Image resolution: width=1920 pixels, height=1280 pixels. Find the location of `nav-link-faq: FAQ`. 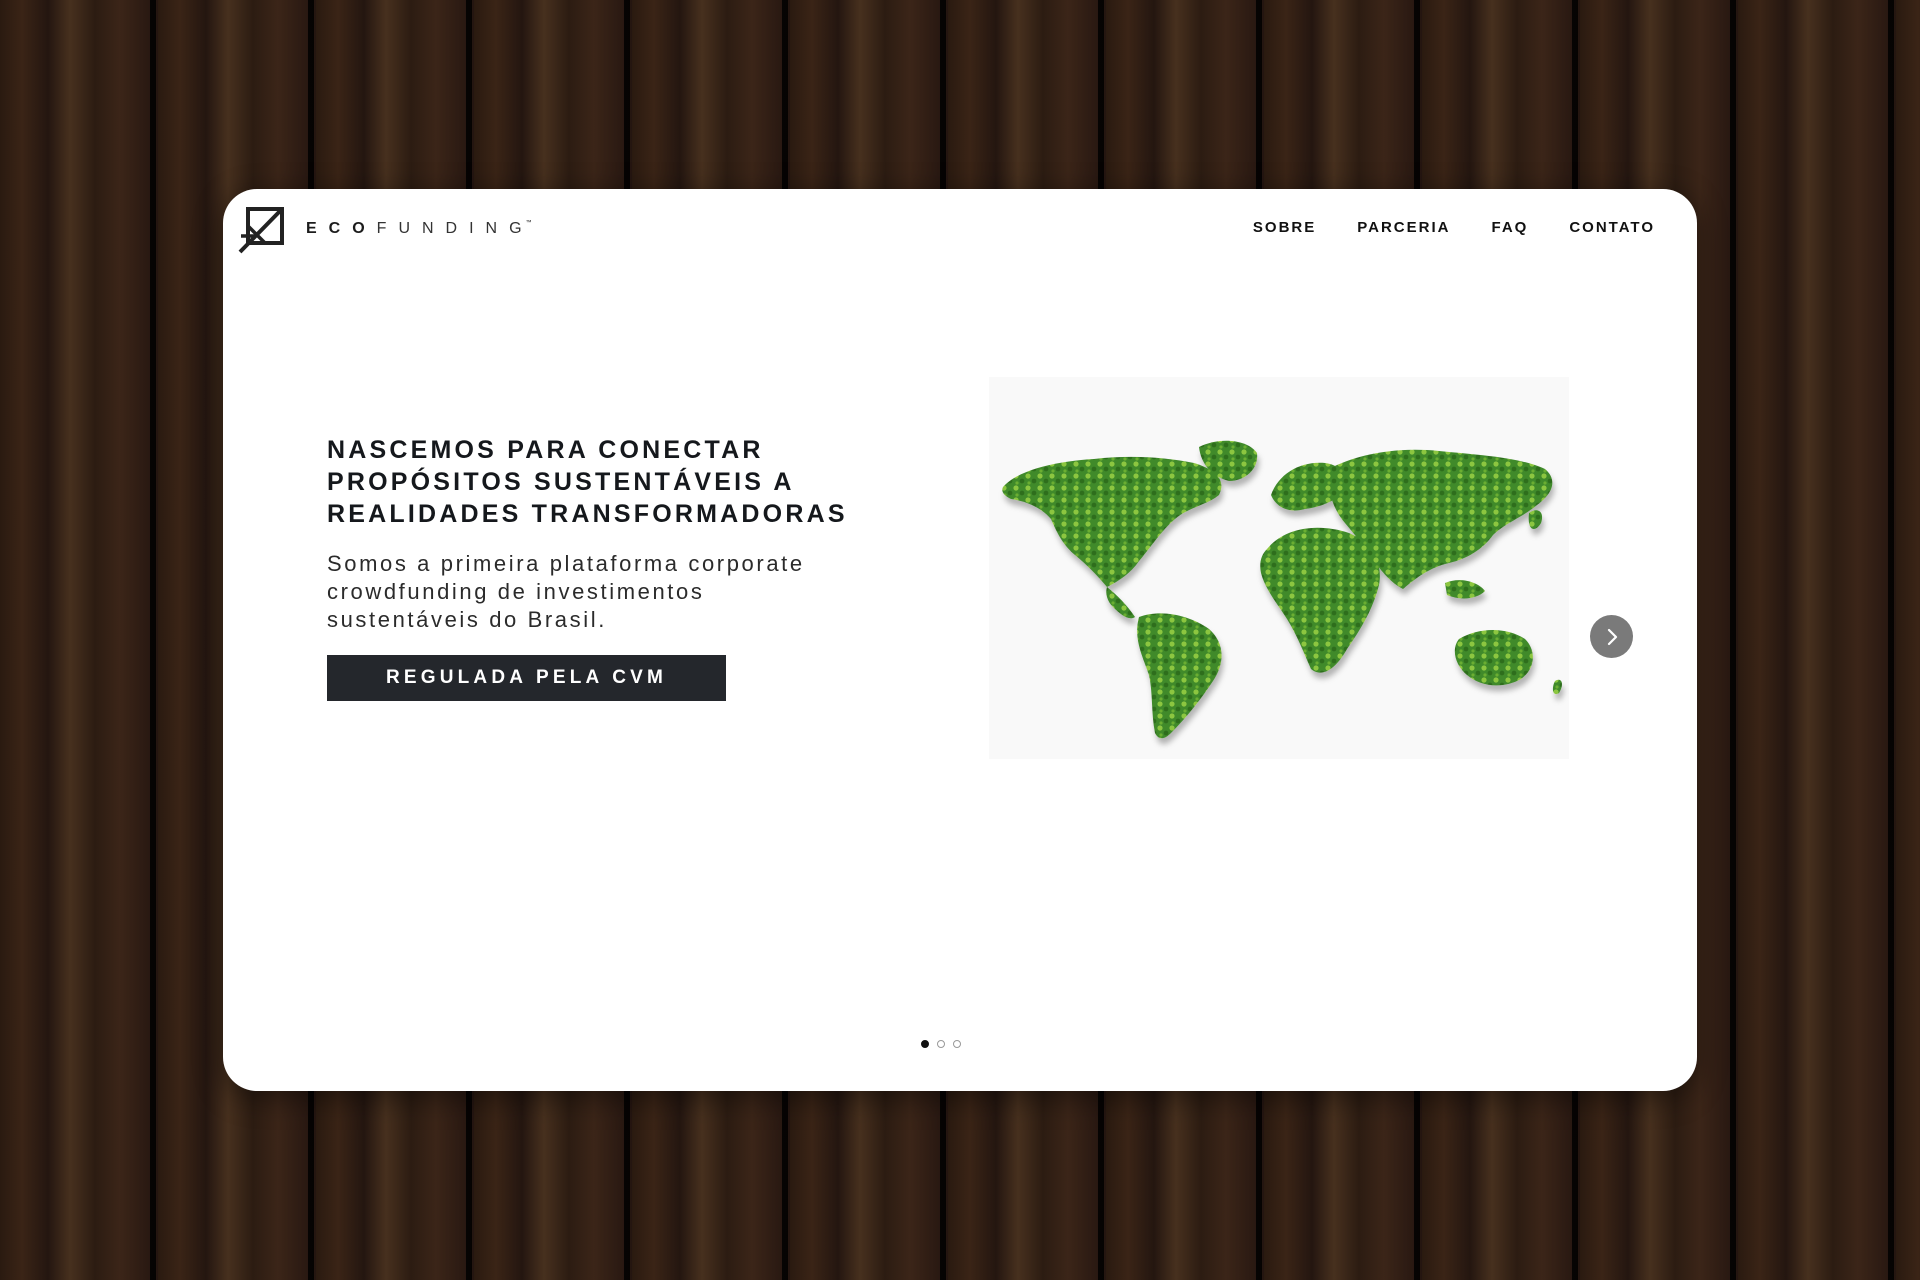

nav-link-faq: FAQ is located at coordinates (1509, 227).